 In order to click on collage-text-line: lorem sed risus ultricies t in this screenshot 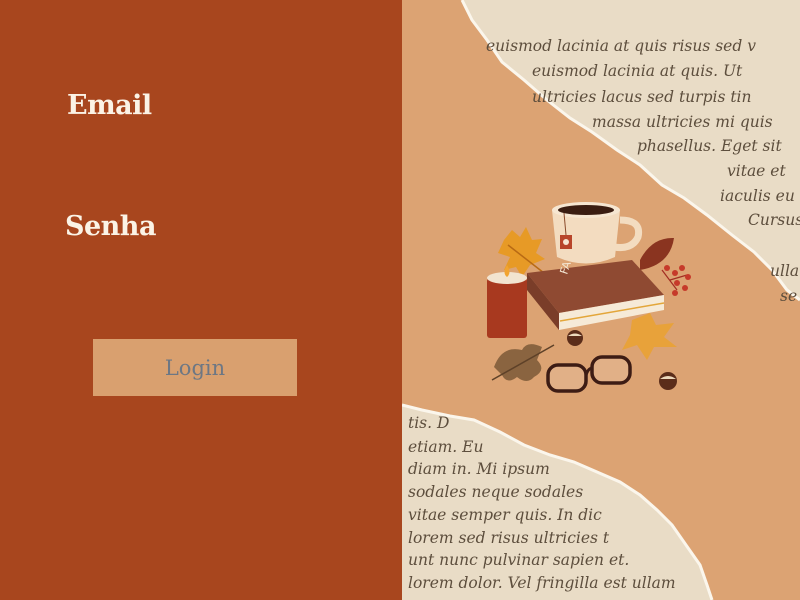, I will do `click(509, 538)`.